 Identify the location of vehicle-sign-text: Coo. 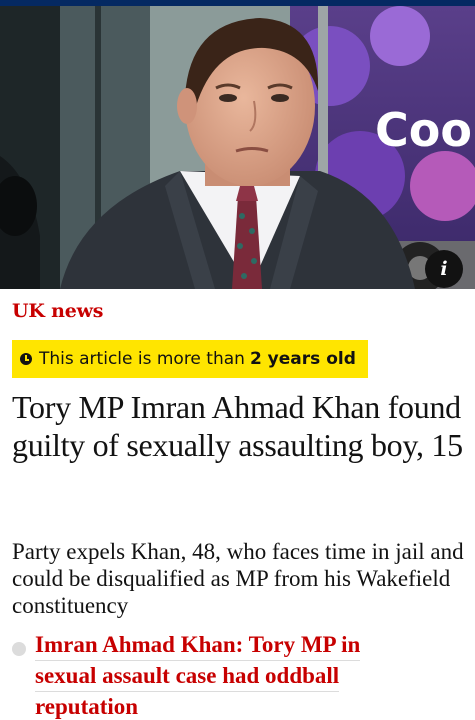
(423, 130).